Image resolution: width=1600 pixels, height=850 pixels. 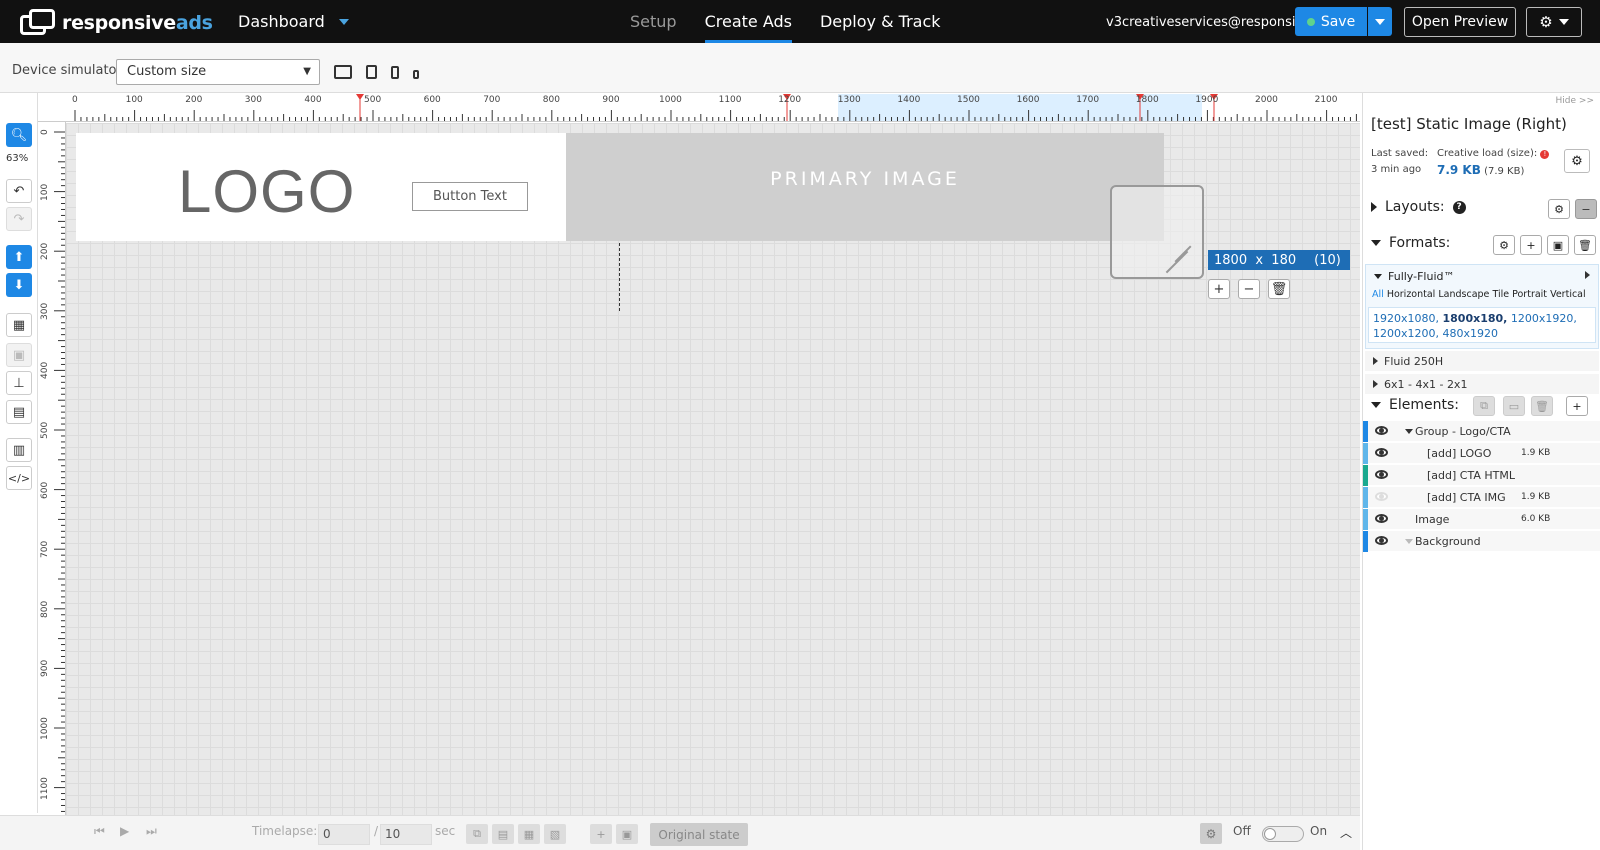 What do you see at coordinates (1481, 475) in the screenshot?
I see `element-row: [add] CTA HTML` at bounding box center [1481, 475].